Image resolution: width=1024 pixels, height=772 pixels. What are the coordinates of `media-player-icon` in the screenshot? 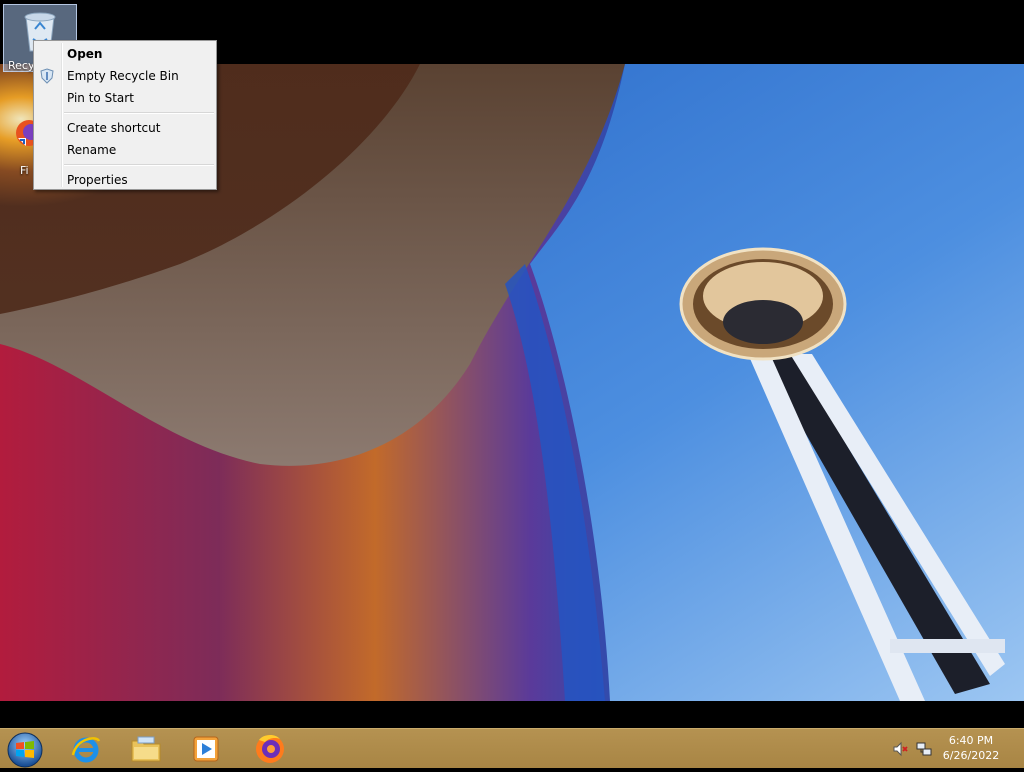 It's located at (206, 749).